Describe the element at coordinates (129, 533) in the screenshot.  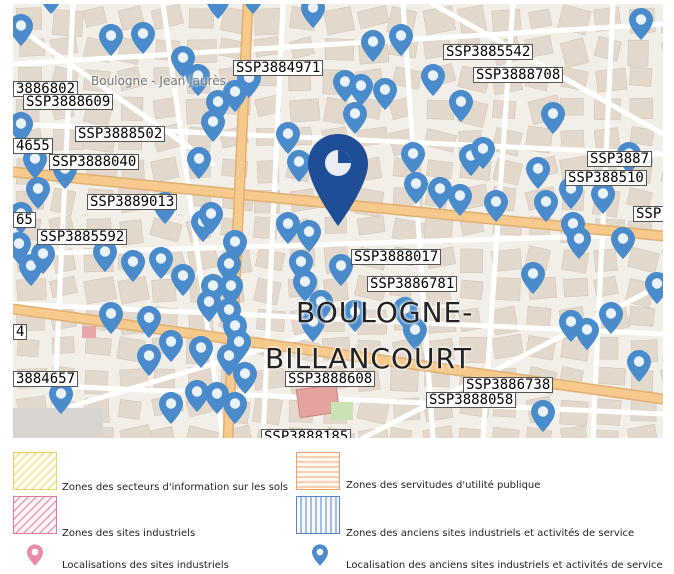
I see `legend-label-si: Zones des sites industriels` at that location.